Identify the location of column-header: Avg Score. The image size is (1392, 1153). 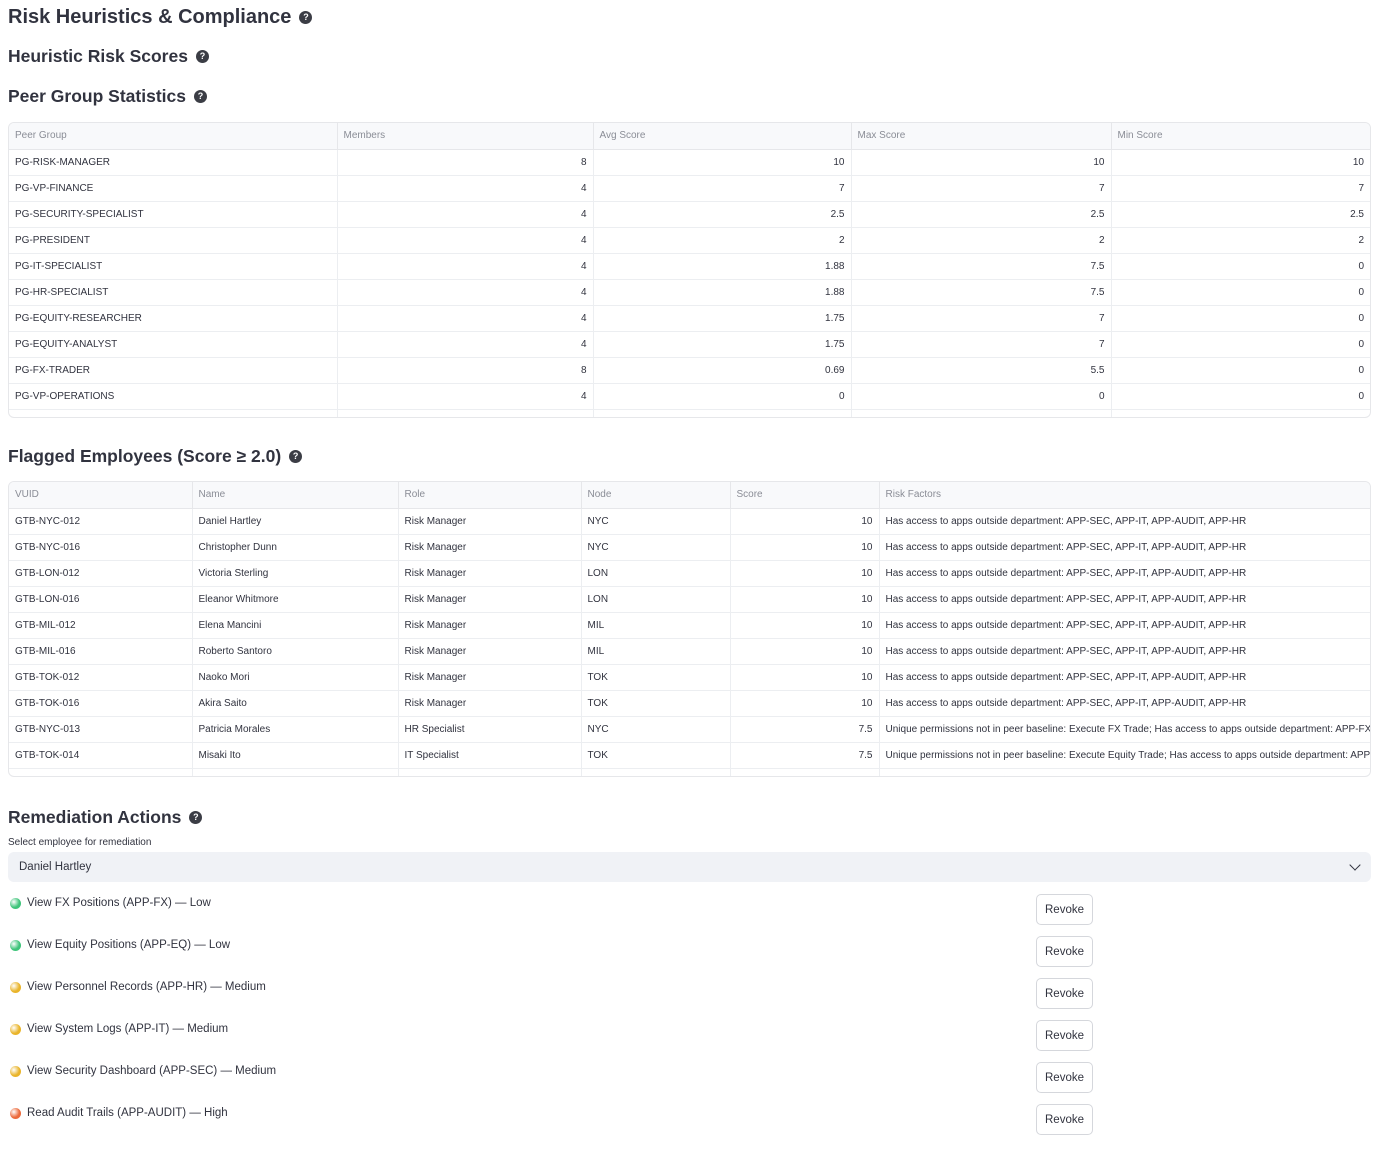
(722, 136).